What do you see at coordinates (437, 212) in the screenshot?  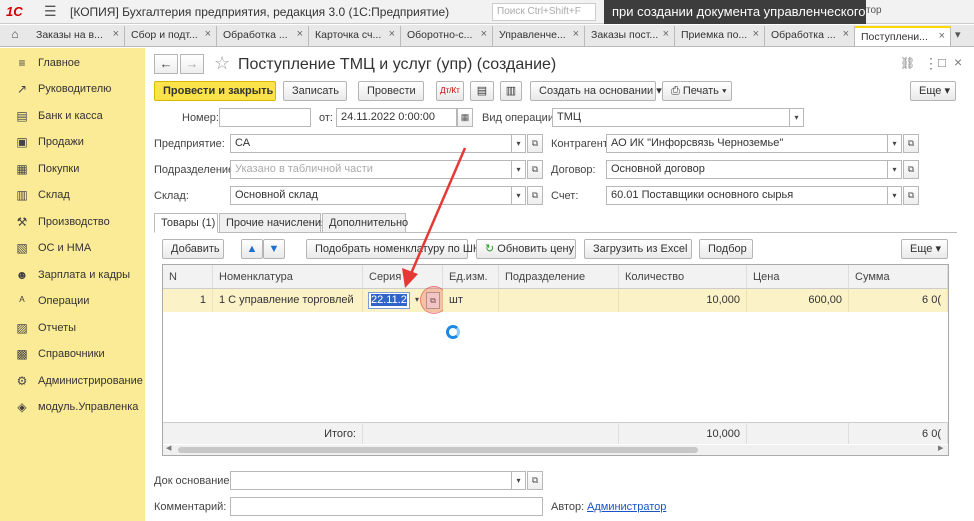 I see `arrow-line` at bounding box center [437, 212].